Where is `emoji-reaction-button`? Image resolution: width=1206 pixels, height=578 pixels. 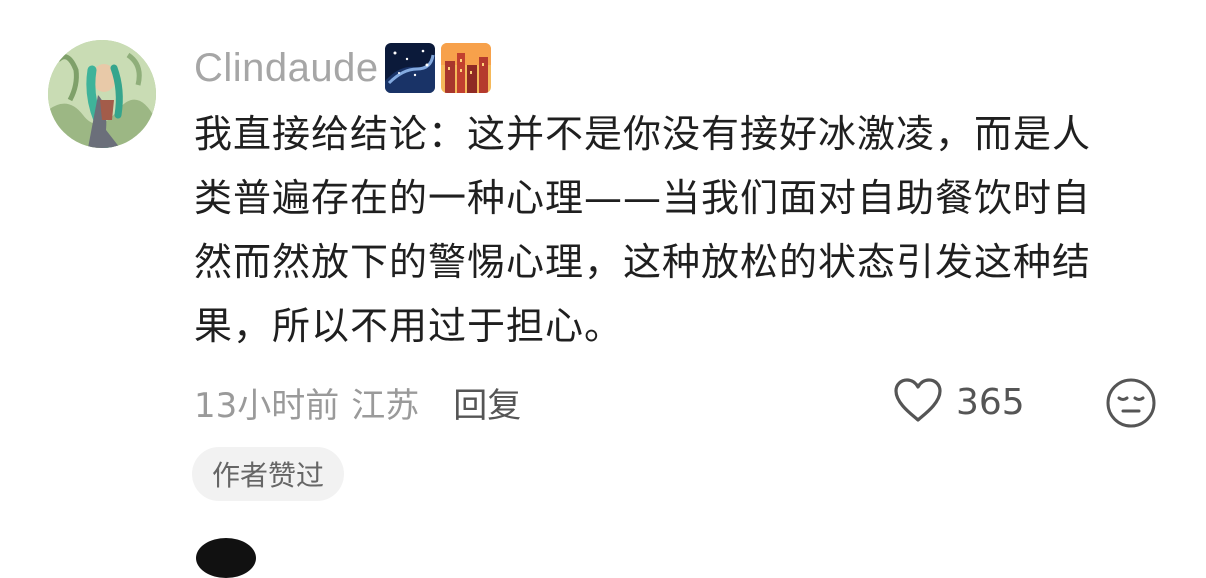 emoji-reaction-button is located at coordinates (1131, 403).